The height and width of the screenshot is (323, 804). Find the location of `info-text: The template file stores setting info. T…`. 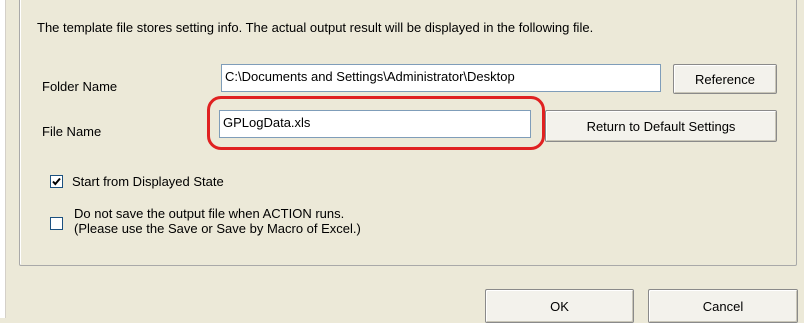

info-text: The template file stores setting info. T… is located at coordinates (315, 27).